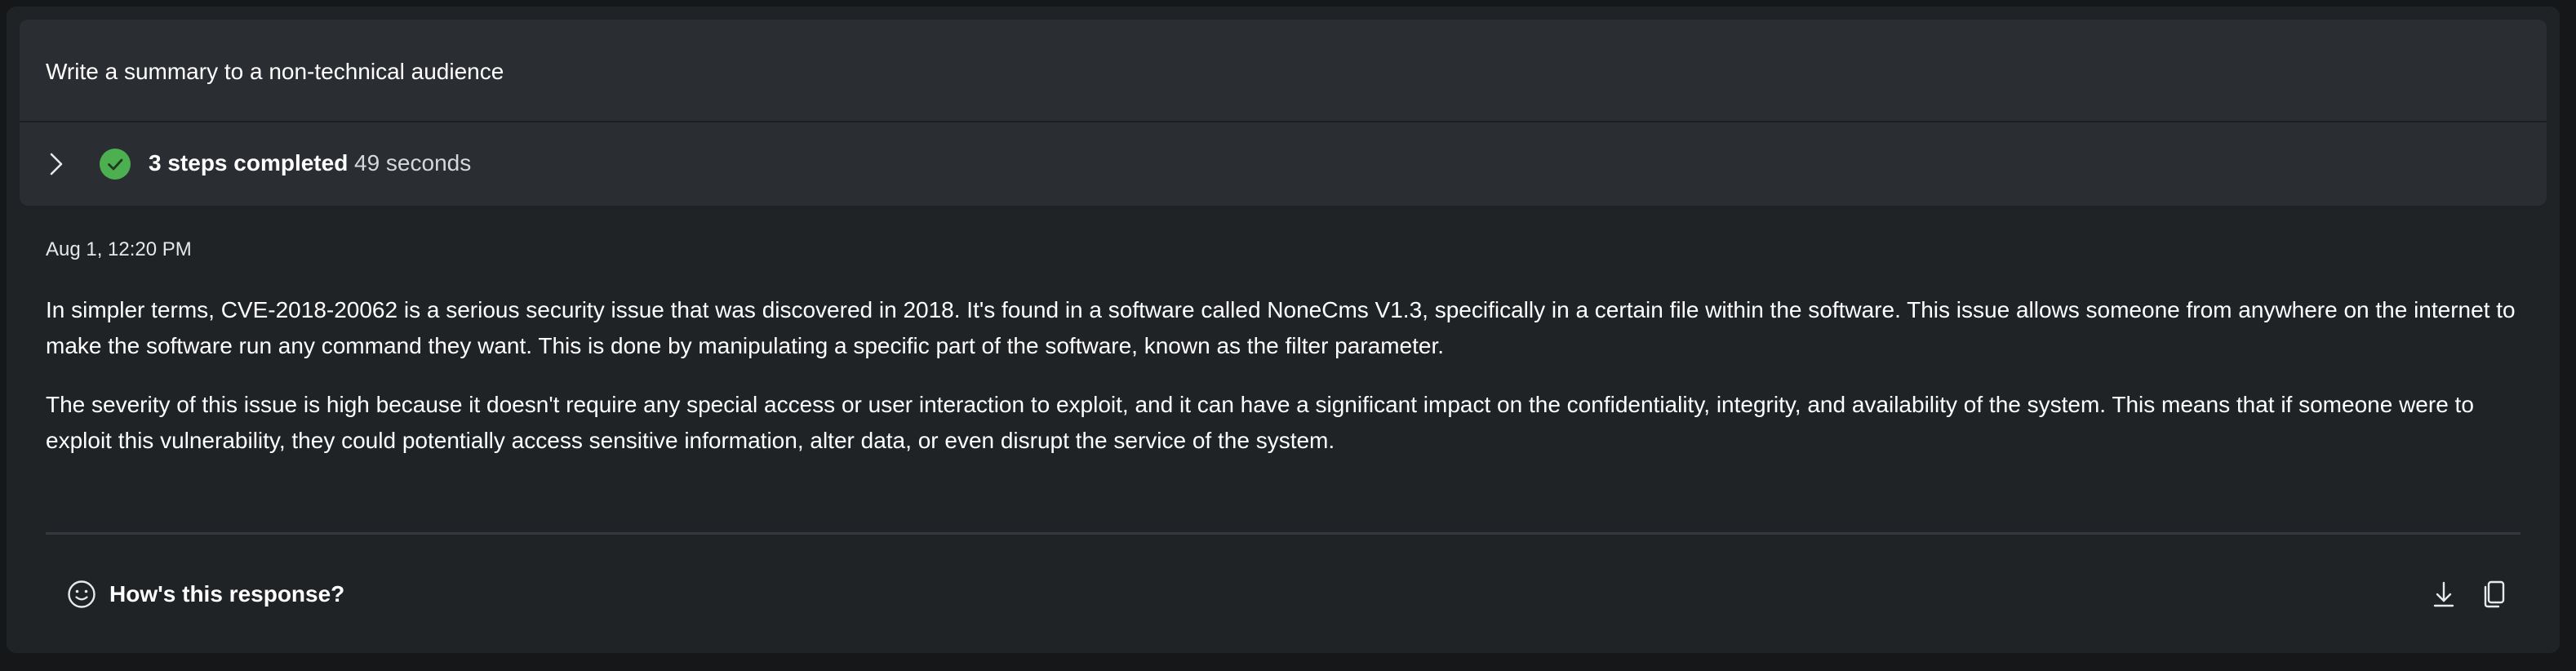  Describe the element at coordinates (81, 594) in the screenshot. I see `smile-face-icon` at that location.